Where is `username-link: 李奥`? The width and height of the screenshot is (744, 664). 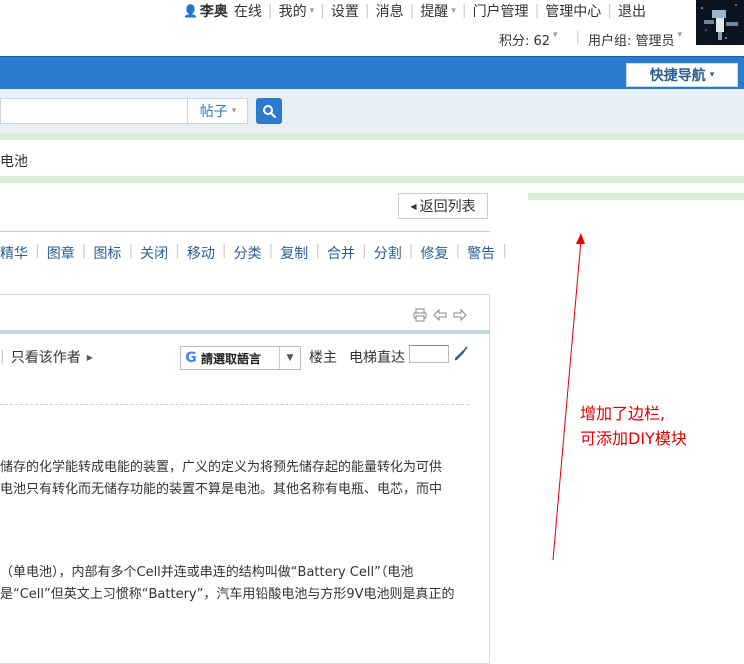 username-link: 李奥 is located at coordinates (214, 11).